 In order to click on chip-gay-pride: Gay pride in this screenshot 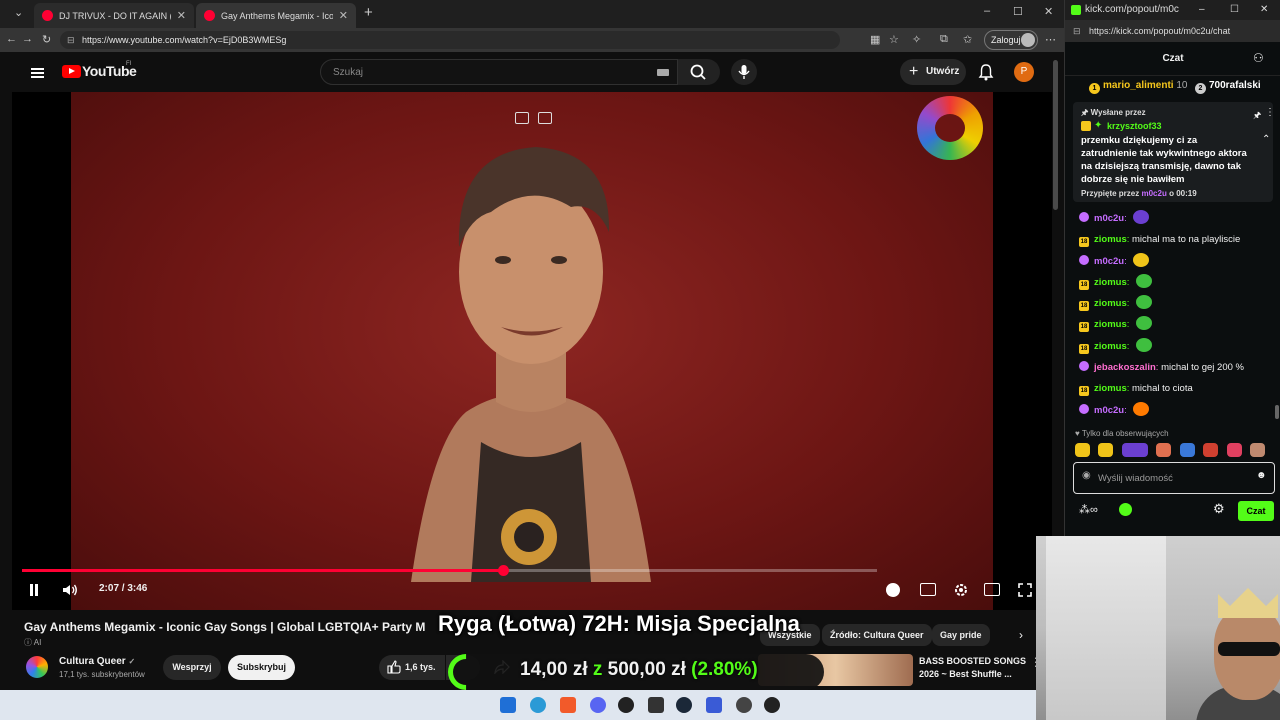, I will do `click(961, 635)`.